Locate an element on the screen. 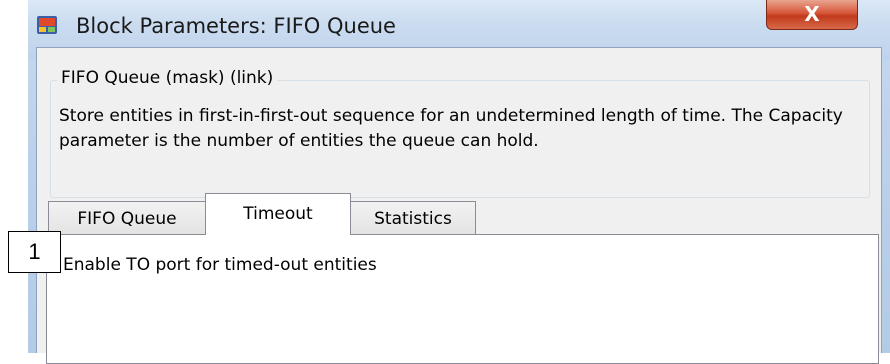 This screenshot has height=364, width=890. tab-statistics: Statistics is located at coordinates (413, 218).